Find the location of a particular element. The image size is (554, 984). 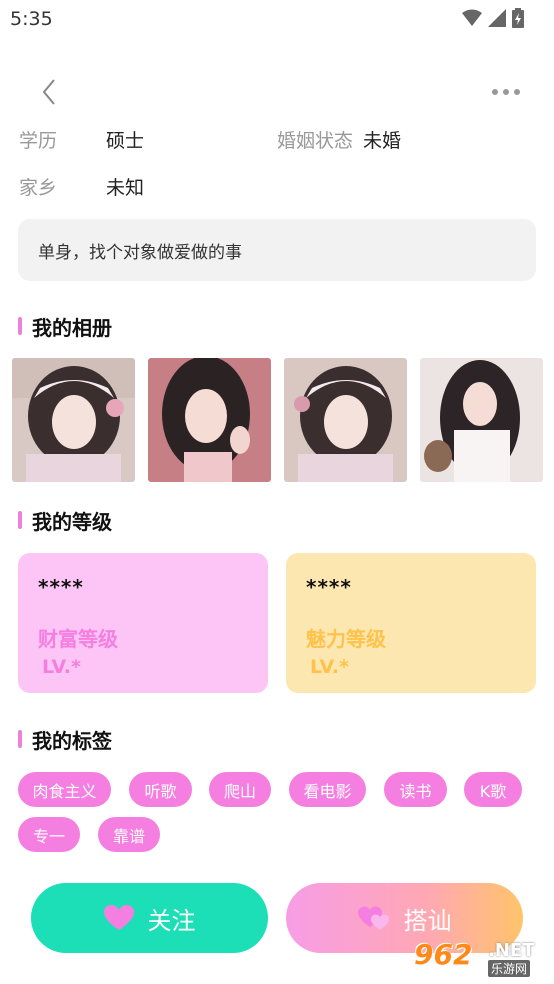

album-section-title: 我的相册 is located at coordinates (65, 326).